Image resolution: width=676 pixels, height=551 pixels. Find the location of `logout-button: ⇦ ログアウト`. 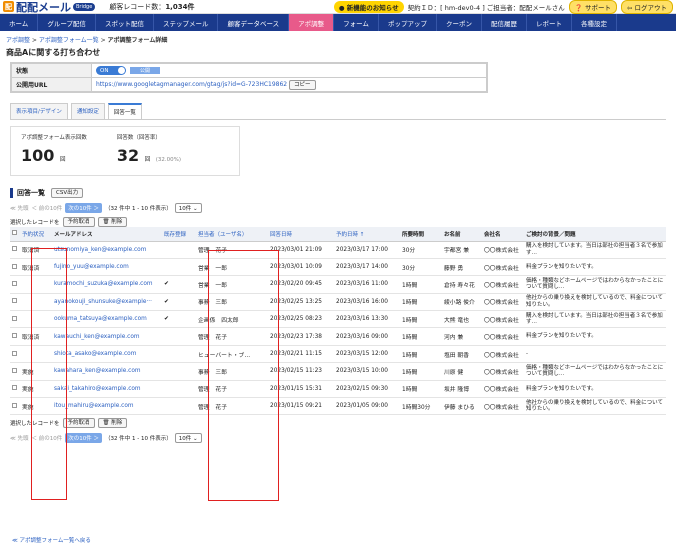

logout-button: ⇦ ログアウト is located at coordinates (646, 7).